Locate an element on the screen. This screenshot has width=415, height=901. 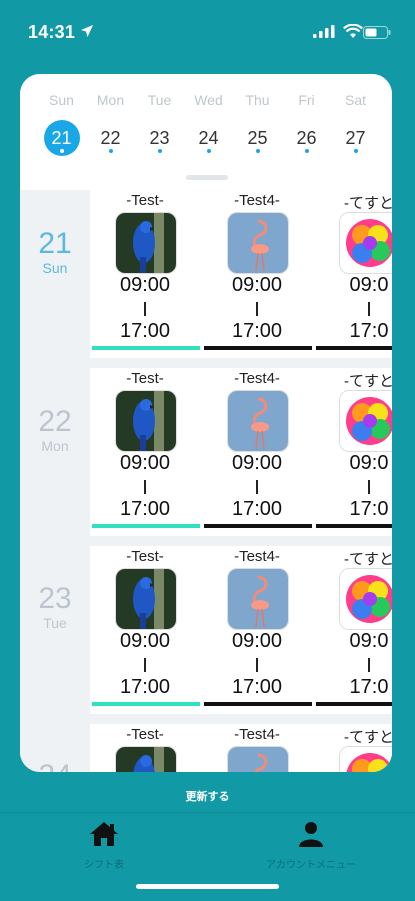
day-number: 21 is located at coordinates (55, 243).